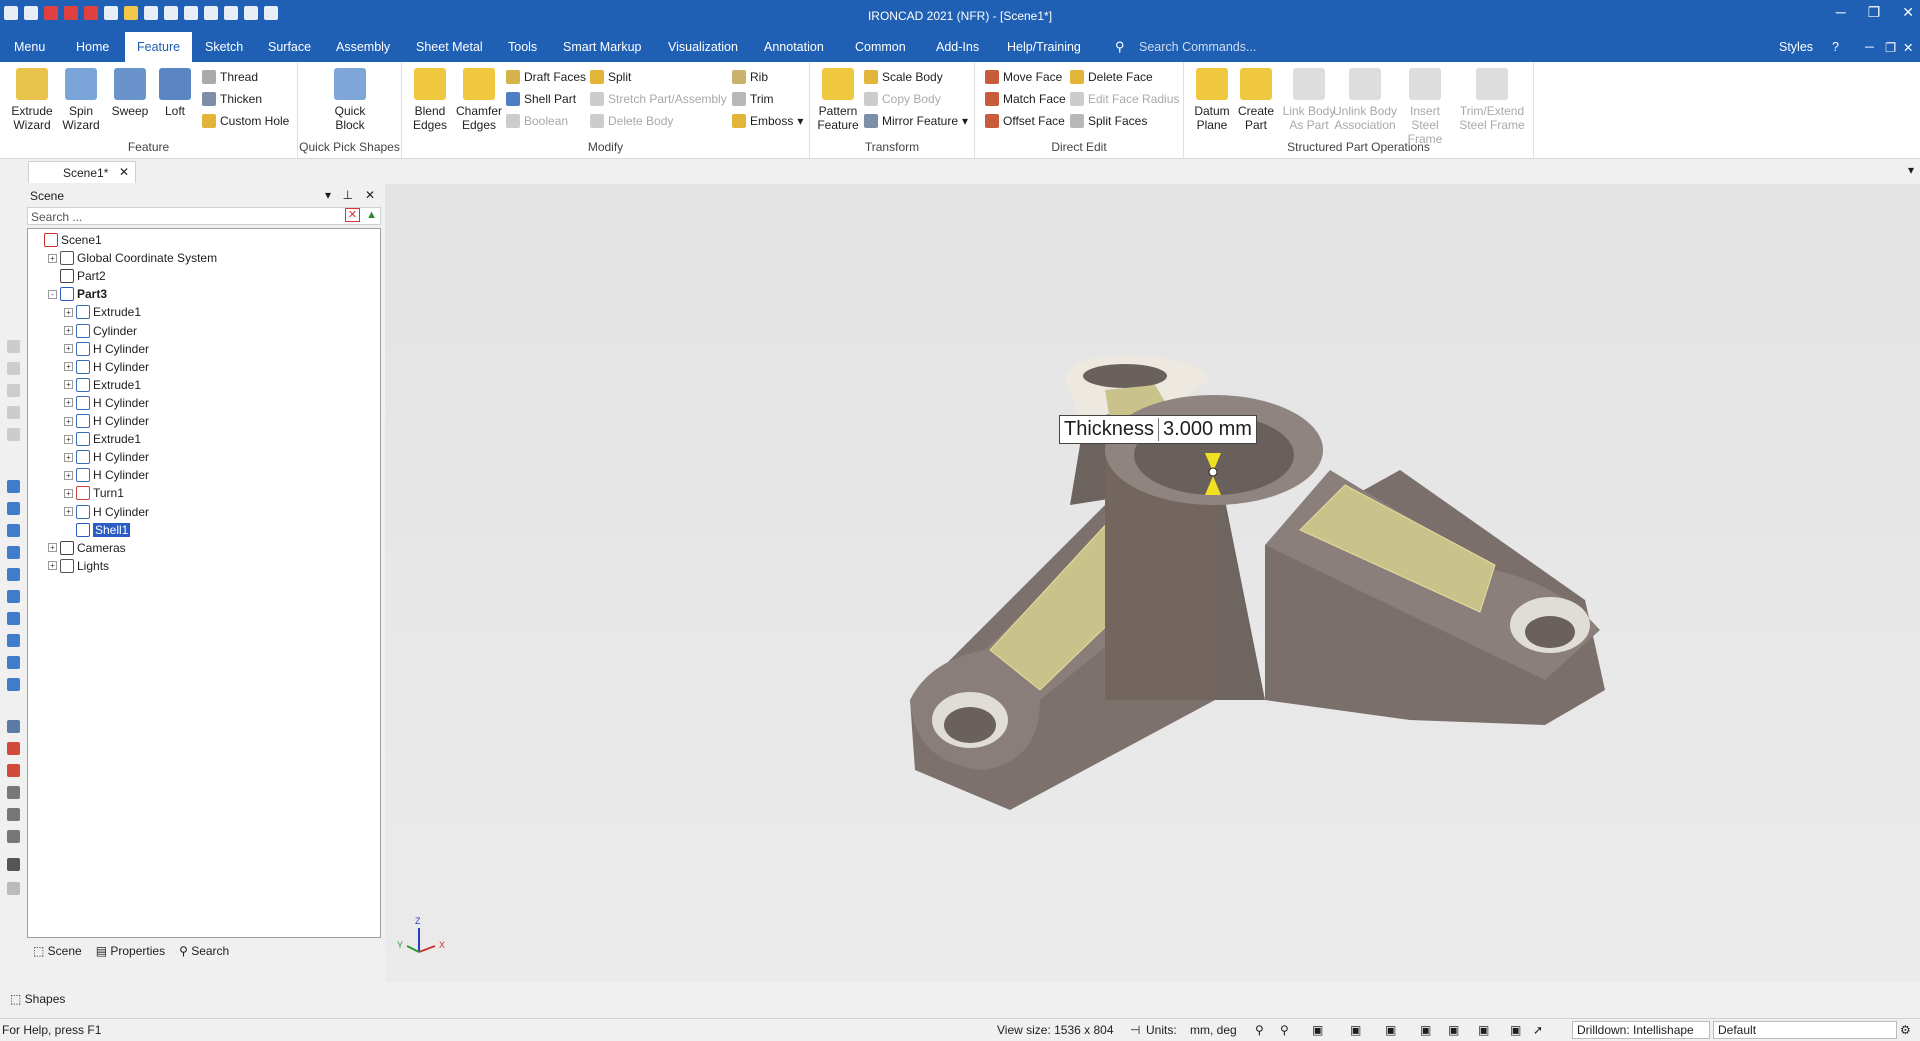 The height and width of the screenshot is (1041, 1920). Describe the element at coordinates (703, 47) in the screenshot. I see `tab-visualization: Visualization` at that location.